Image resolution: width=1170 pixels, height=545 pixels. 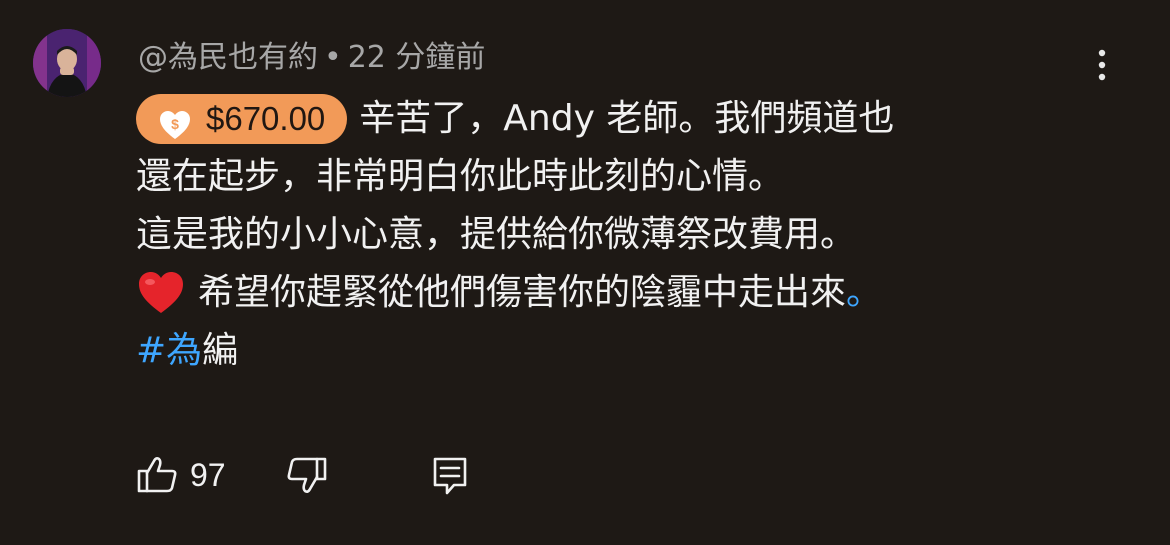 I want to click on timestamp: 22 分鐘前, so click(x=416, y=57).